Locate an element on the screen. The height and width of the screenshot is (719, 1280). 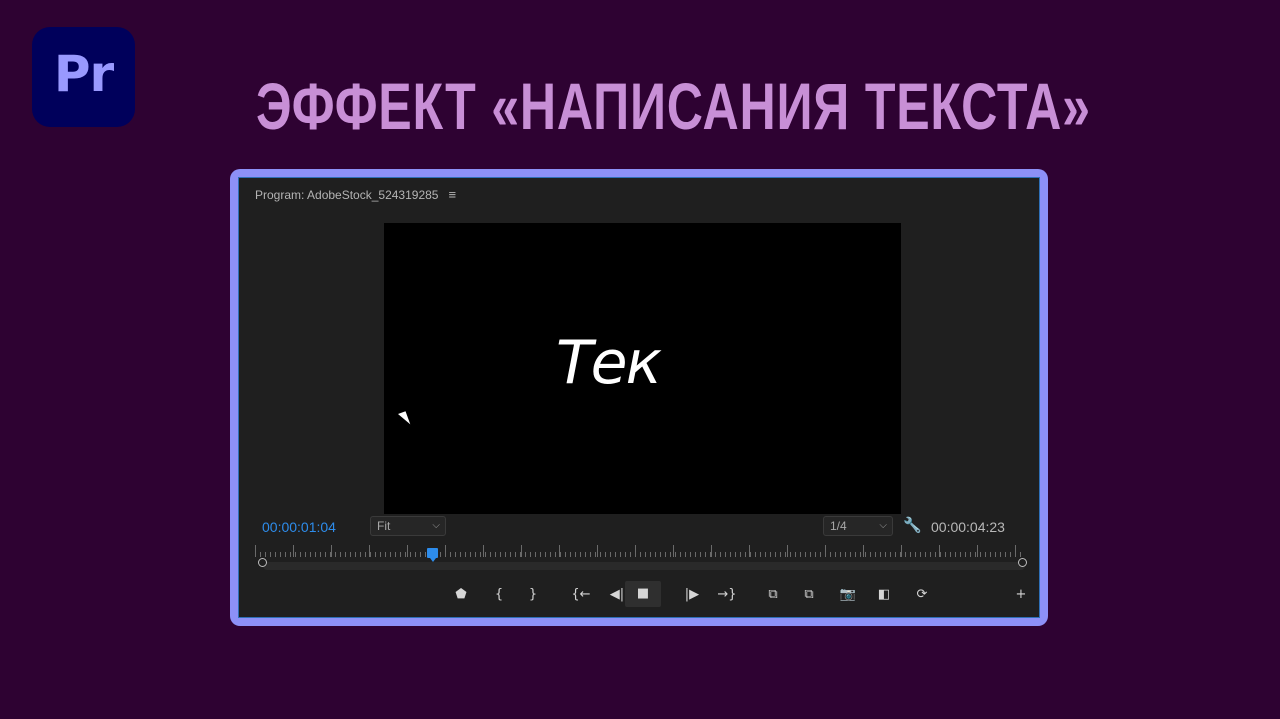
panel-menu-icon: ≡ is located at coordinates (452, 194).